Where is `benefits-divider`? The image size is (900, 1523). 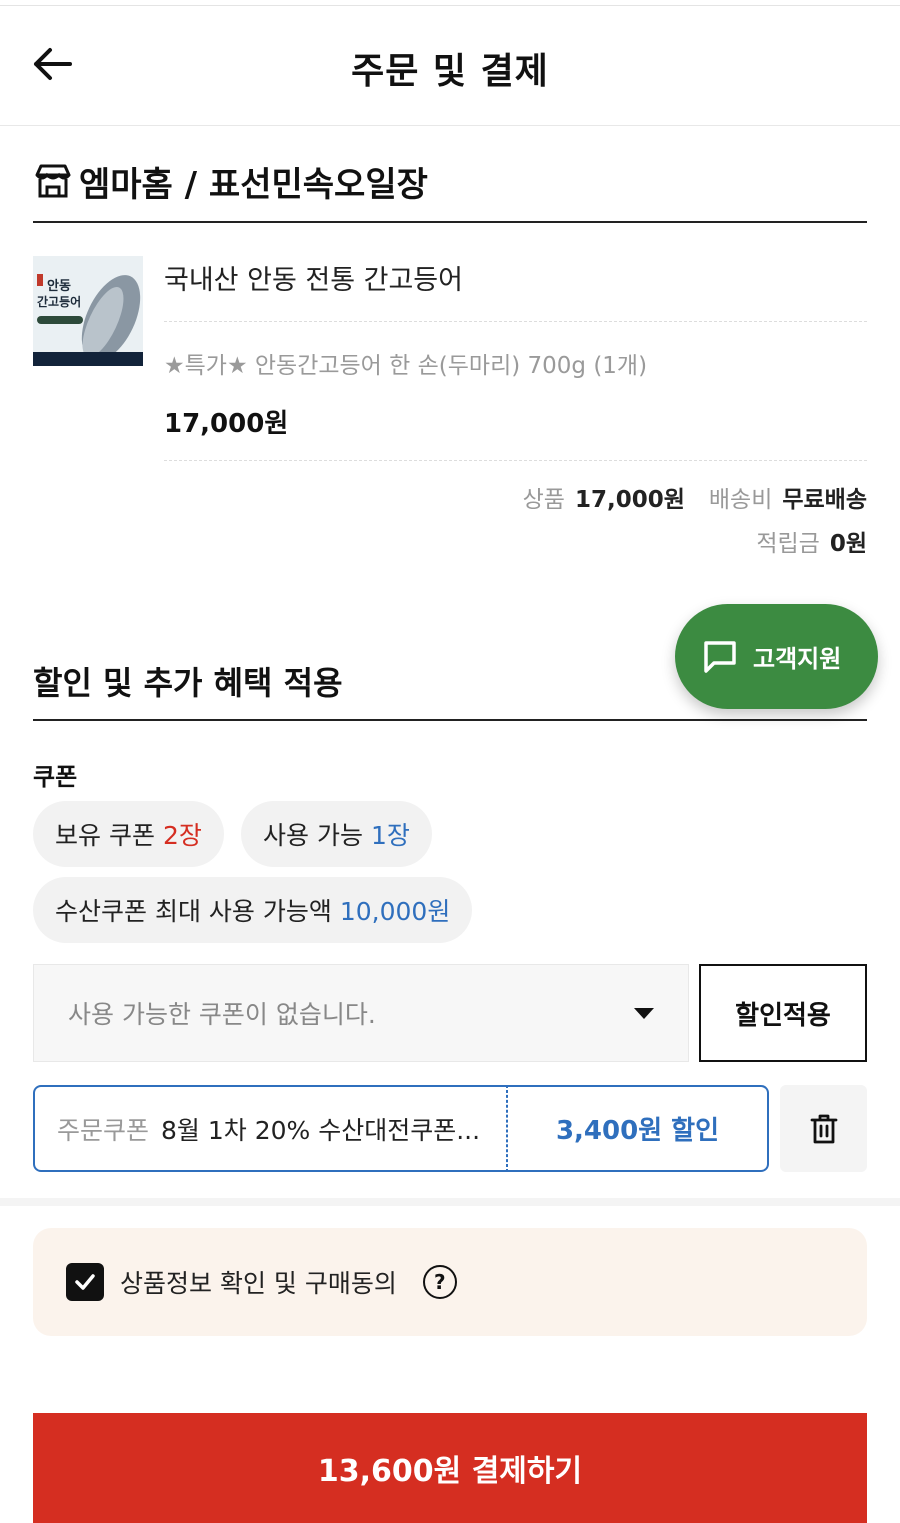
benefits-divider is located at coordinates (450, 720).